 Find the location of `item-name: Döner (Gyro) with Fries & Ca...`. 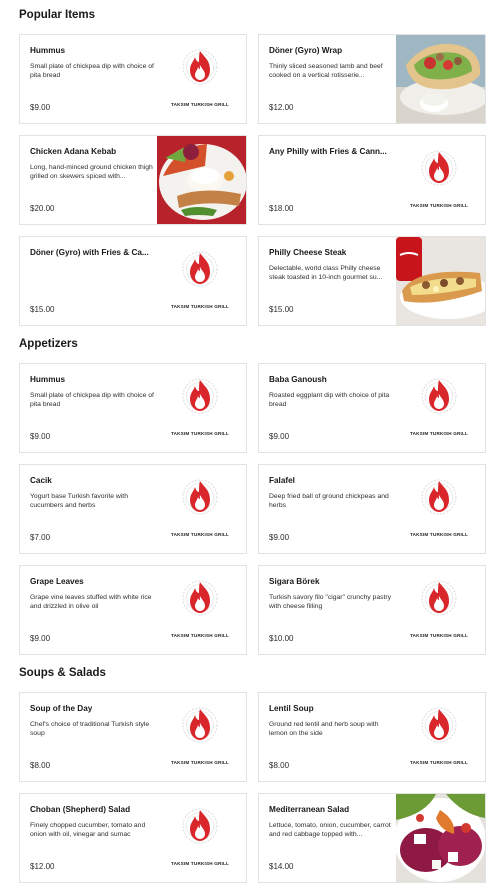

item-name: Döner (Gyro) with Fries & Ca... is located at coordinates (89, 252).